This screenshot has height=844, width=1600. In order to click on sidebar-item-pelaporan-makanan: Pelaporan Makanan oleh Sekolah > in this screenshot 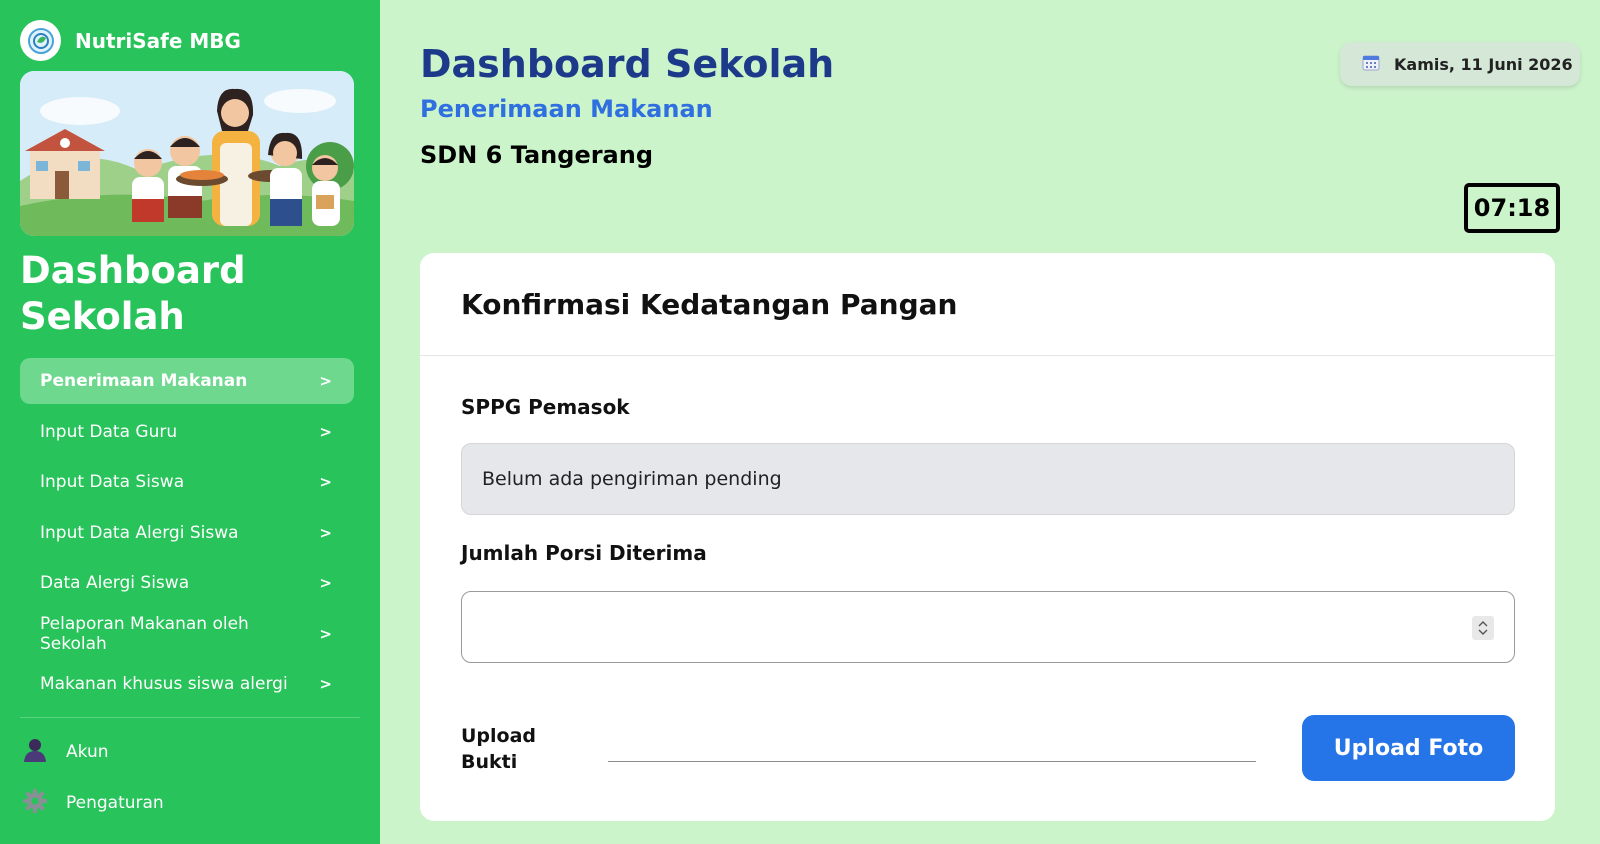, I will do `click(187, 634)`.